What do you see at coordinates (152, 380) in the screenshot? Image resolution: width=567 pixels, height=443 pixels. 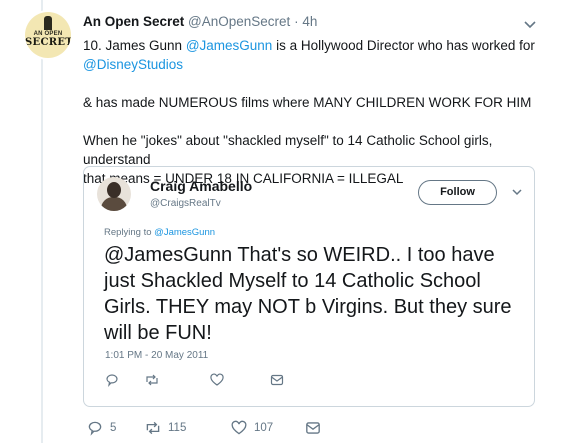 I see `quoted-retweet-icon` at bounding box center [152, 380].